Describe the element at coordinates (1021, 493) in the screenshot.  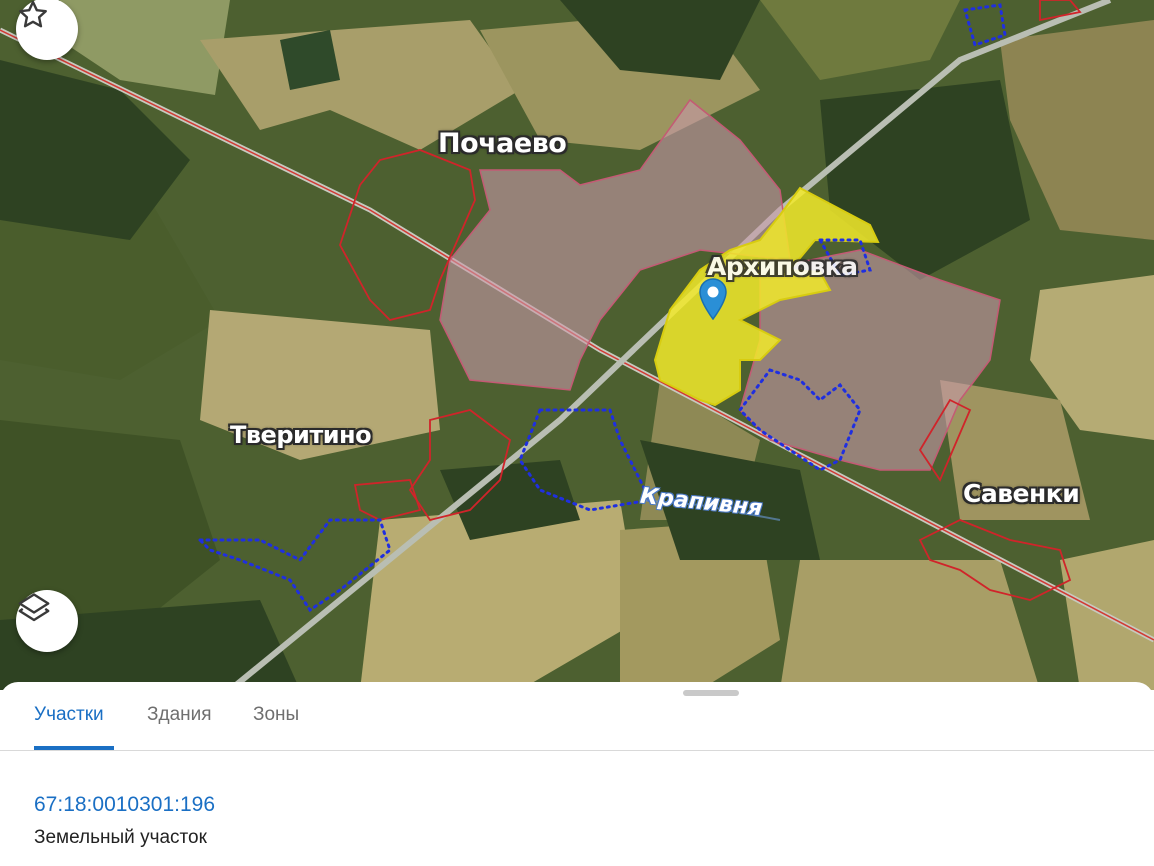
I see `place-label-savenki: Савенки` at that location.